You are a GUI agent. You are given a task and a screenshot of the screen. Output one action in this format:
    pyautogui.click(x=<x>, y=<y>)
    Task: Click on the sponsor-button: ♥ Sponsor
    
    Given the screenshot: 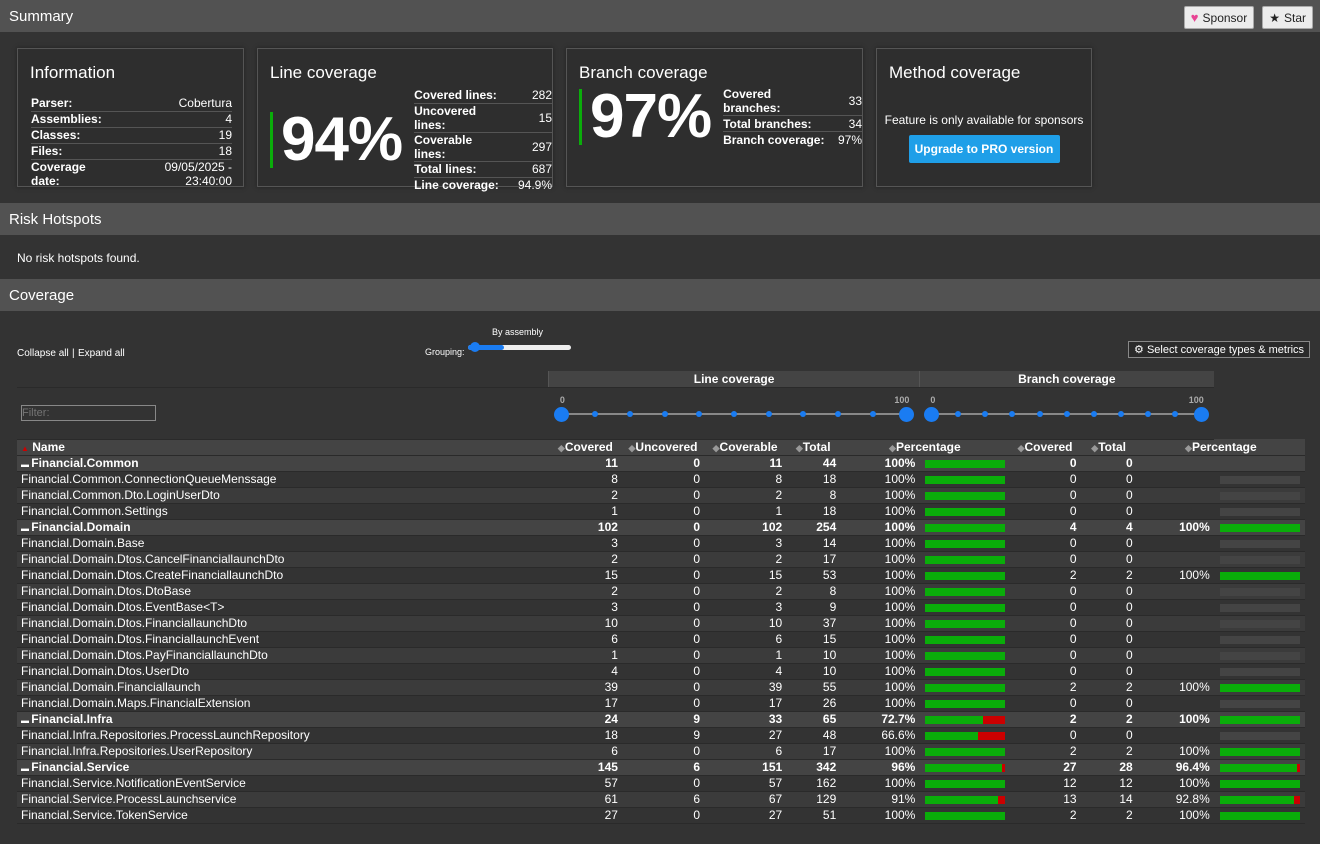 What is the action you would take?
    pyautogui.click(x=1219, y=17)
    